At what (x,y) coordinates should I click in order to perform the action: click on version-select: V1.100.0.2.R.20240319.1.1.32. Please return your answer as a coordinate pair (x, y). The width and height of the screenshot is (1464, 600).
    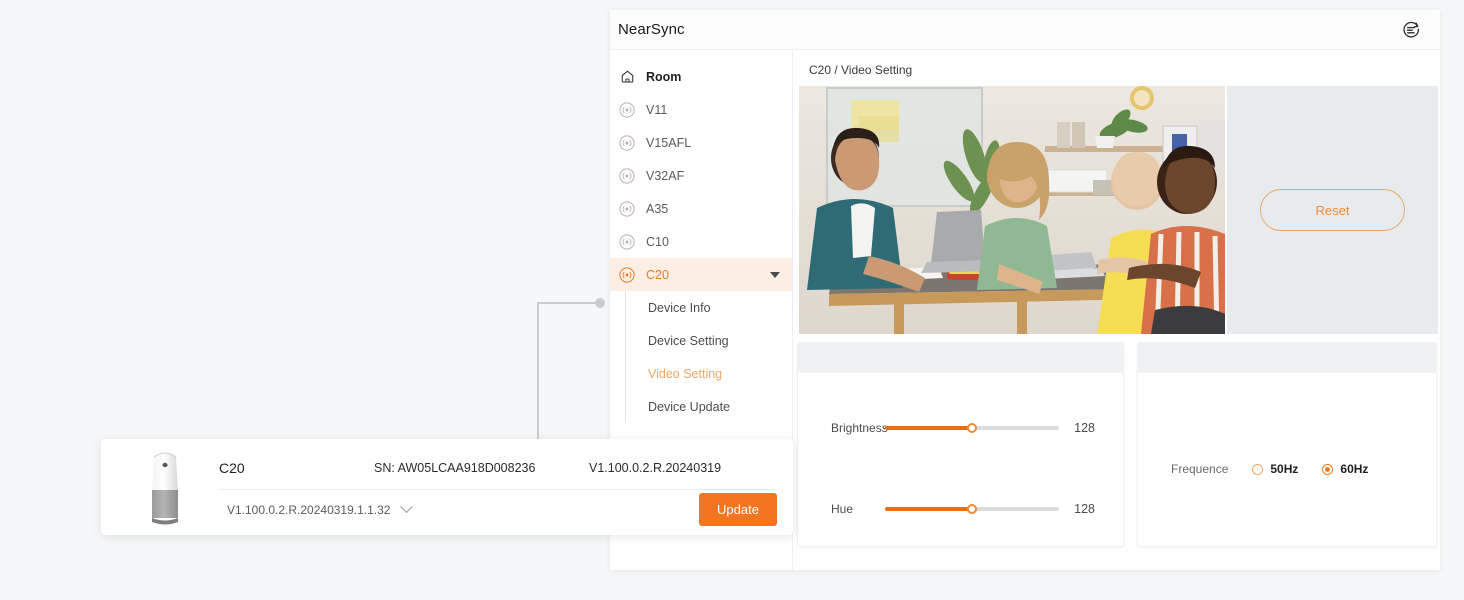
    Looking at the image, I should click on (322, 508).